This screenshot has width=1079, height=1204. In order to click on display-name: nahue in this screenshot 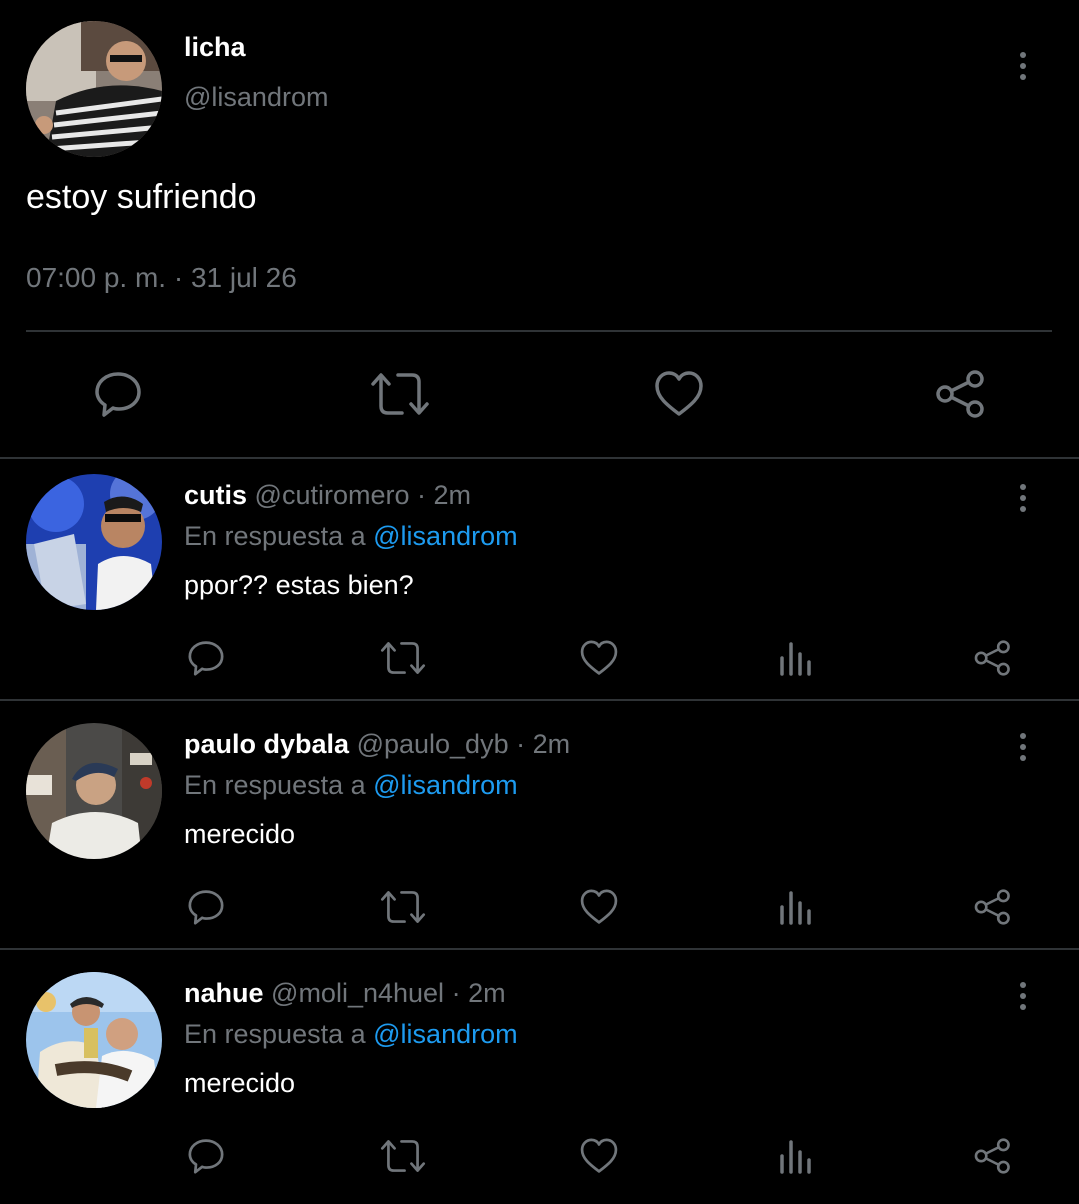, I will do `click(224, 993)`.